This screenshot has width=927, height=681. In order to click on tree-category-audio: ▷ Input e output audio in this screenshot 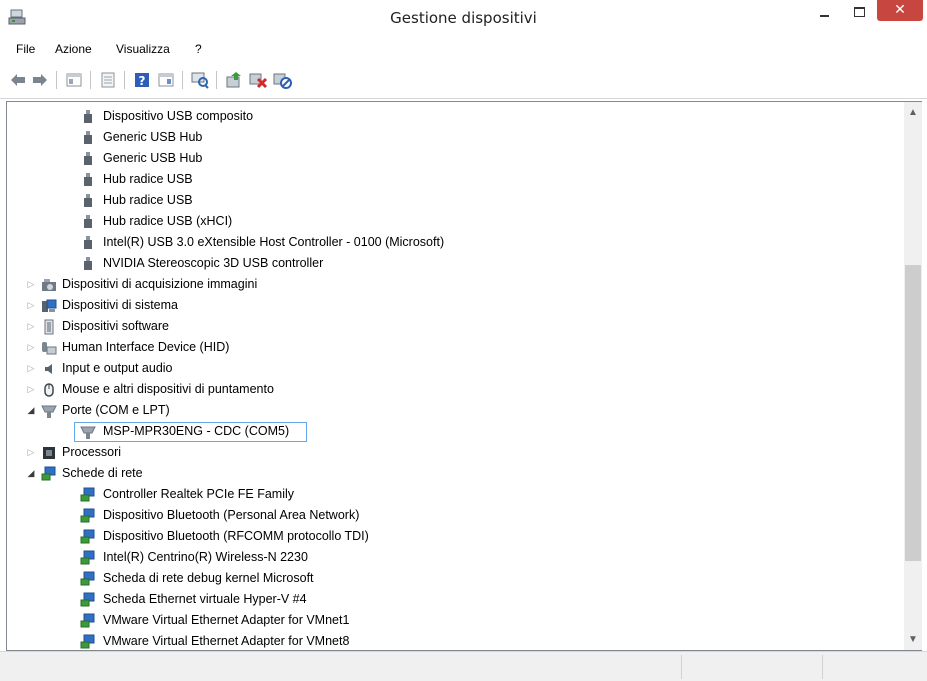, I will do `click(447, 368)`.